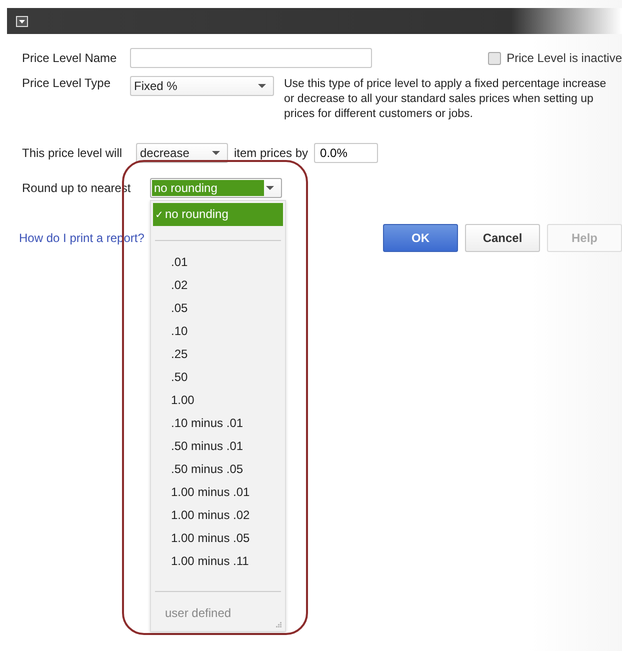 This screenshot has width=622, height=651. Describe the element at coordinates (271, 153) in the screenshot. I see `item-prices-label: item prices by` at that location.